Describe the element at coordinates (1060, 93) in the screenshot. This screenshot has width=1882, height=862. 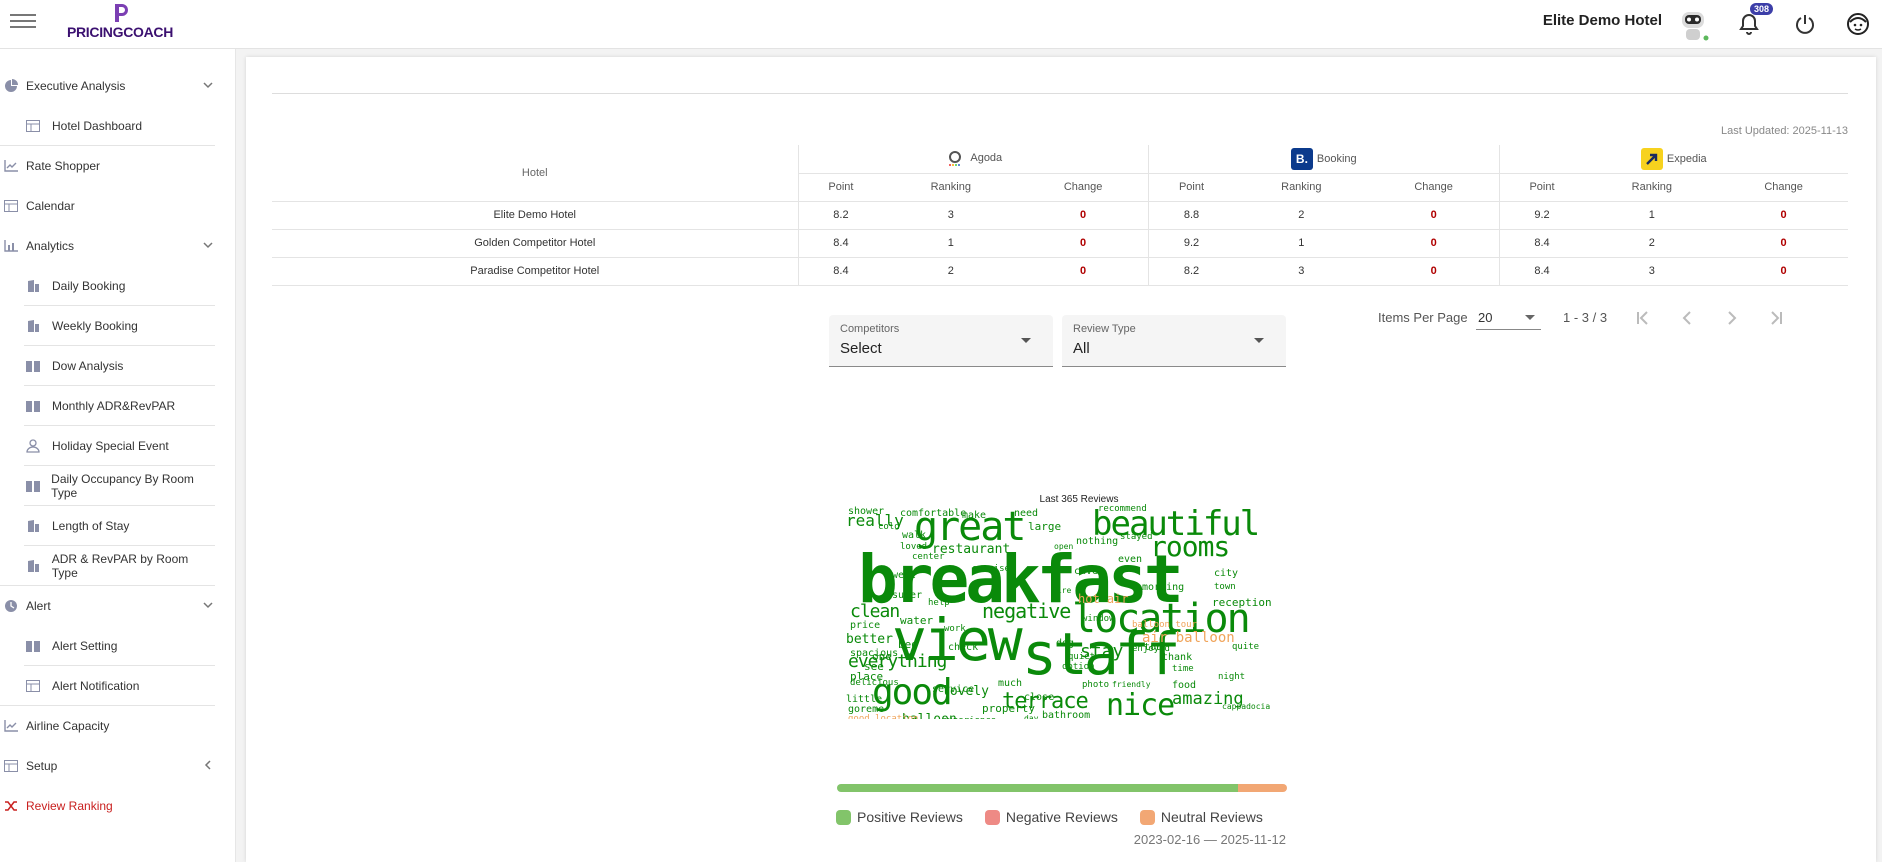
I see `divider` at that location.